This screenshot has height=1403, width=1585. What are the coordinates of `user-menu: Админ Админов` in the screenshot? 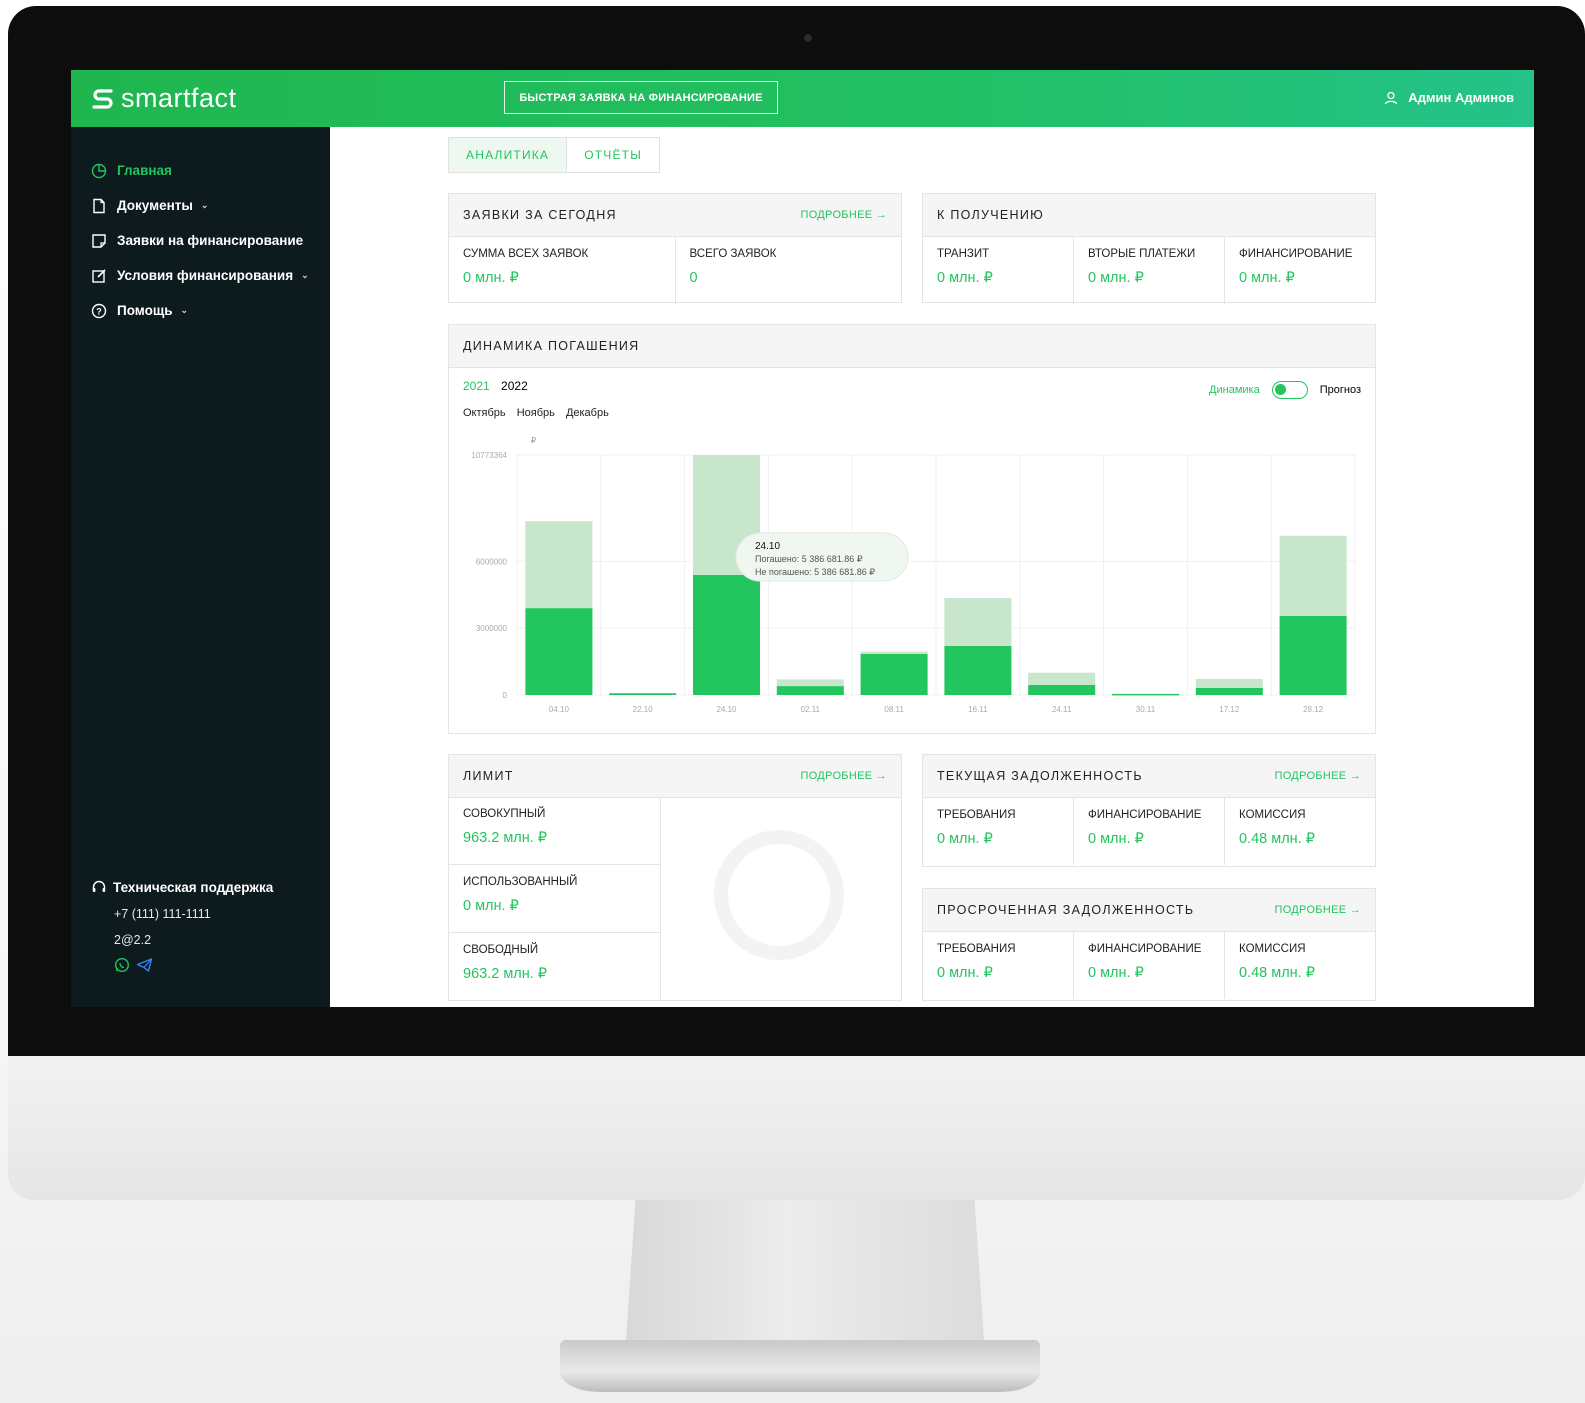 It's located at (1449, 97).